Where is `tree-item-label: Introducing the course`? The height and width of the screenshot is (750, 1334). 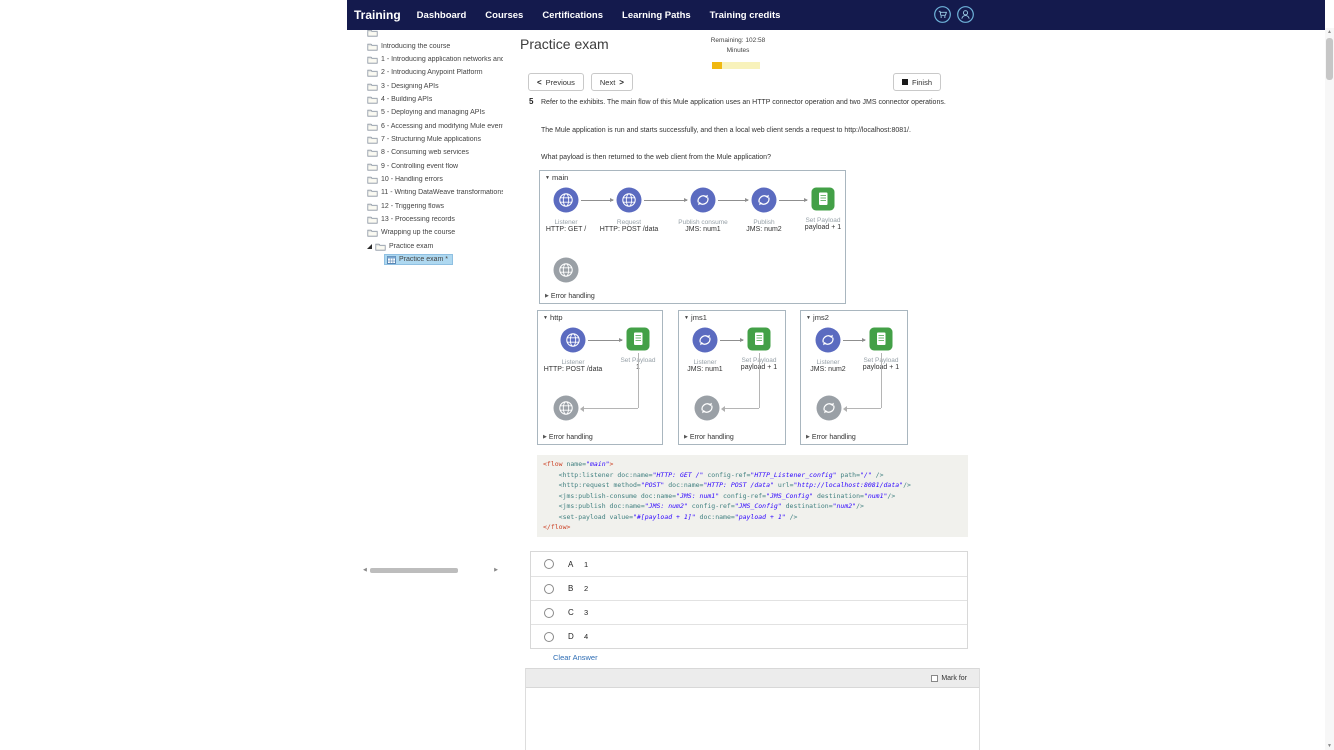 tree-item-label: Introducing the course is located at coordinates (416, 46).